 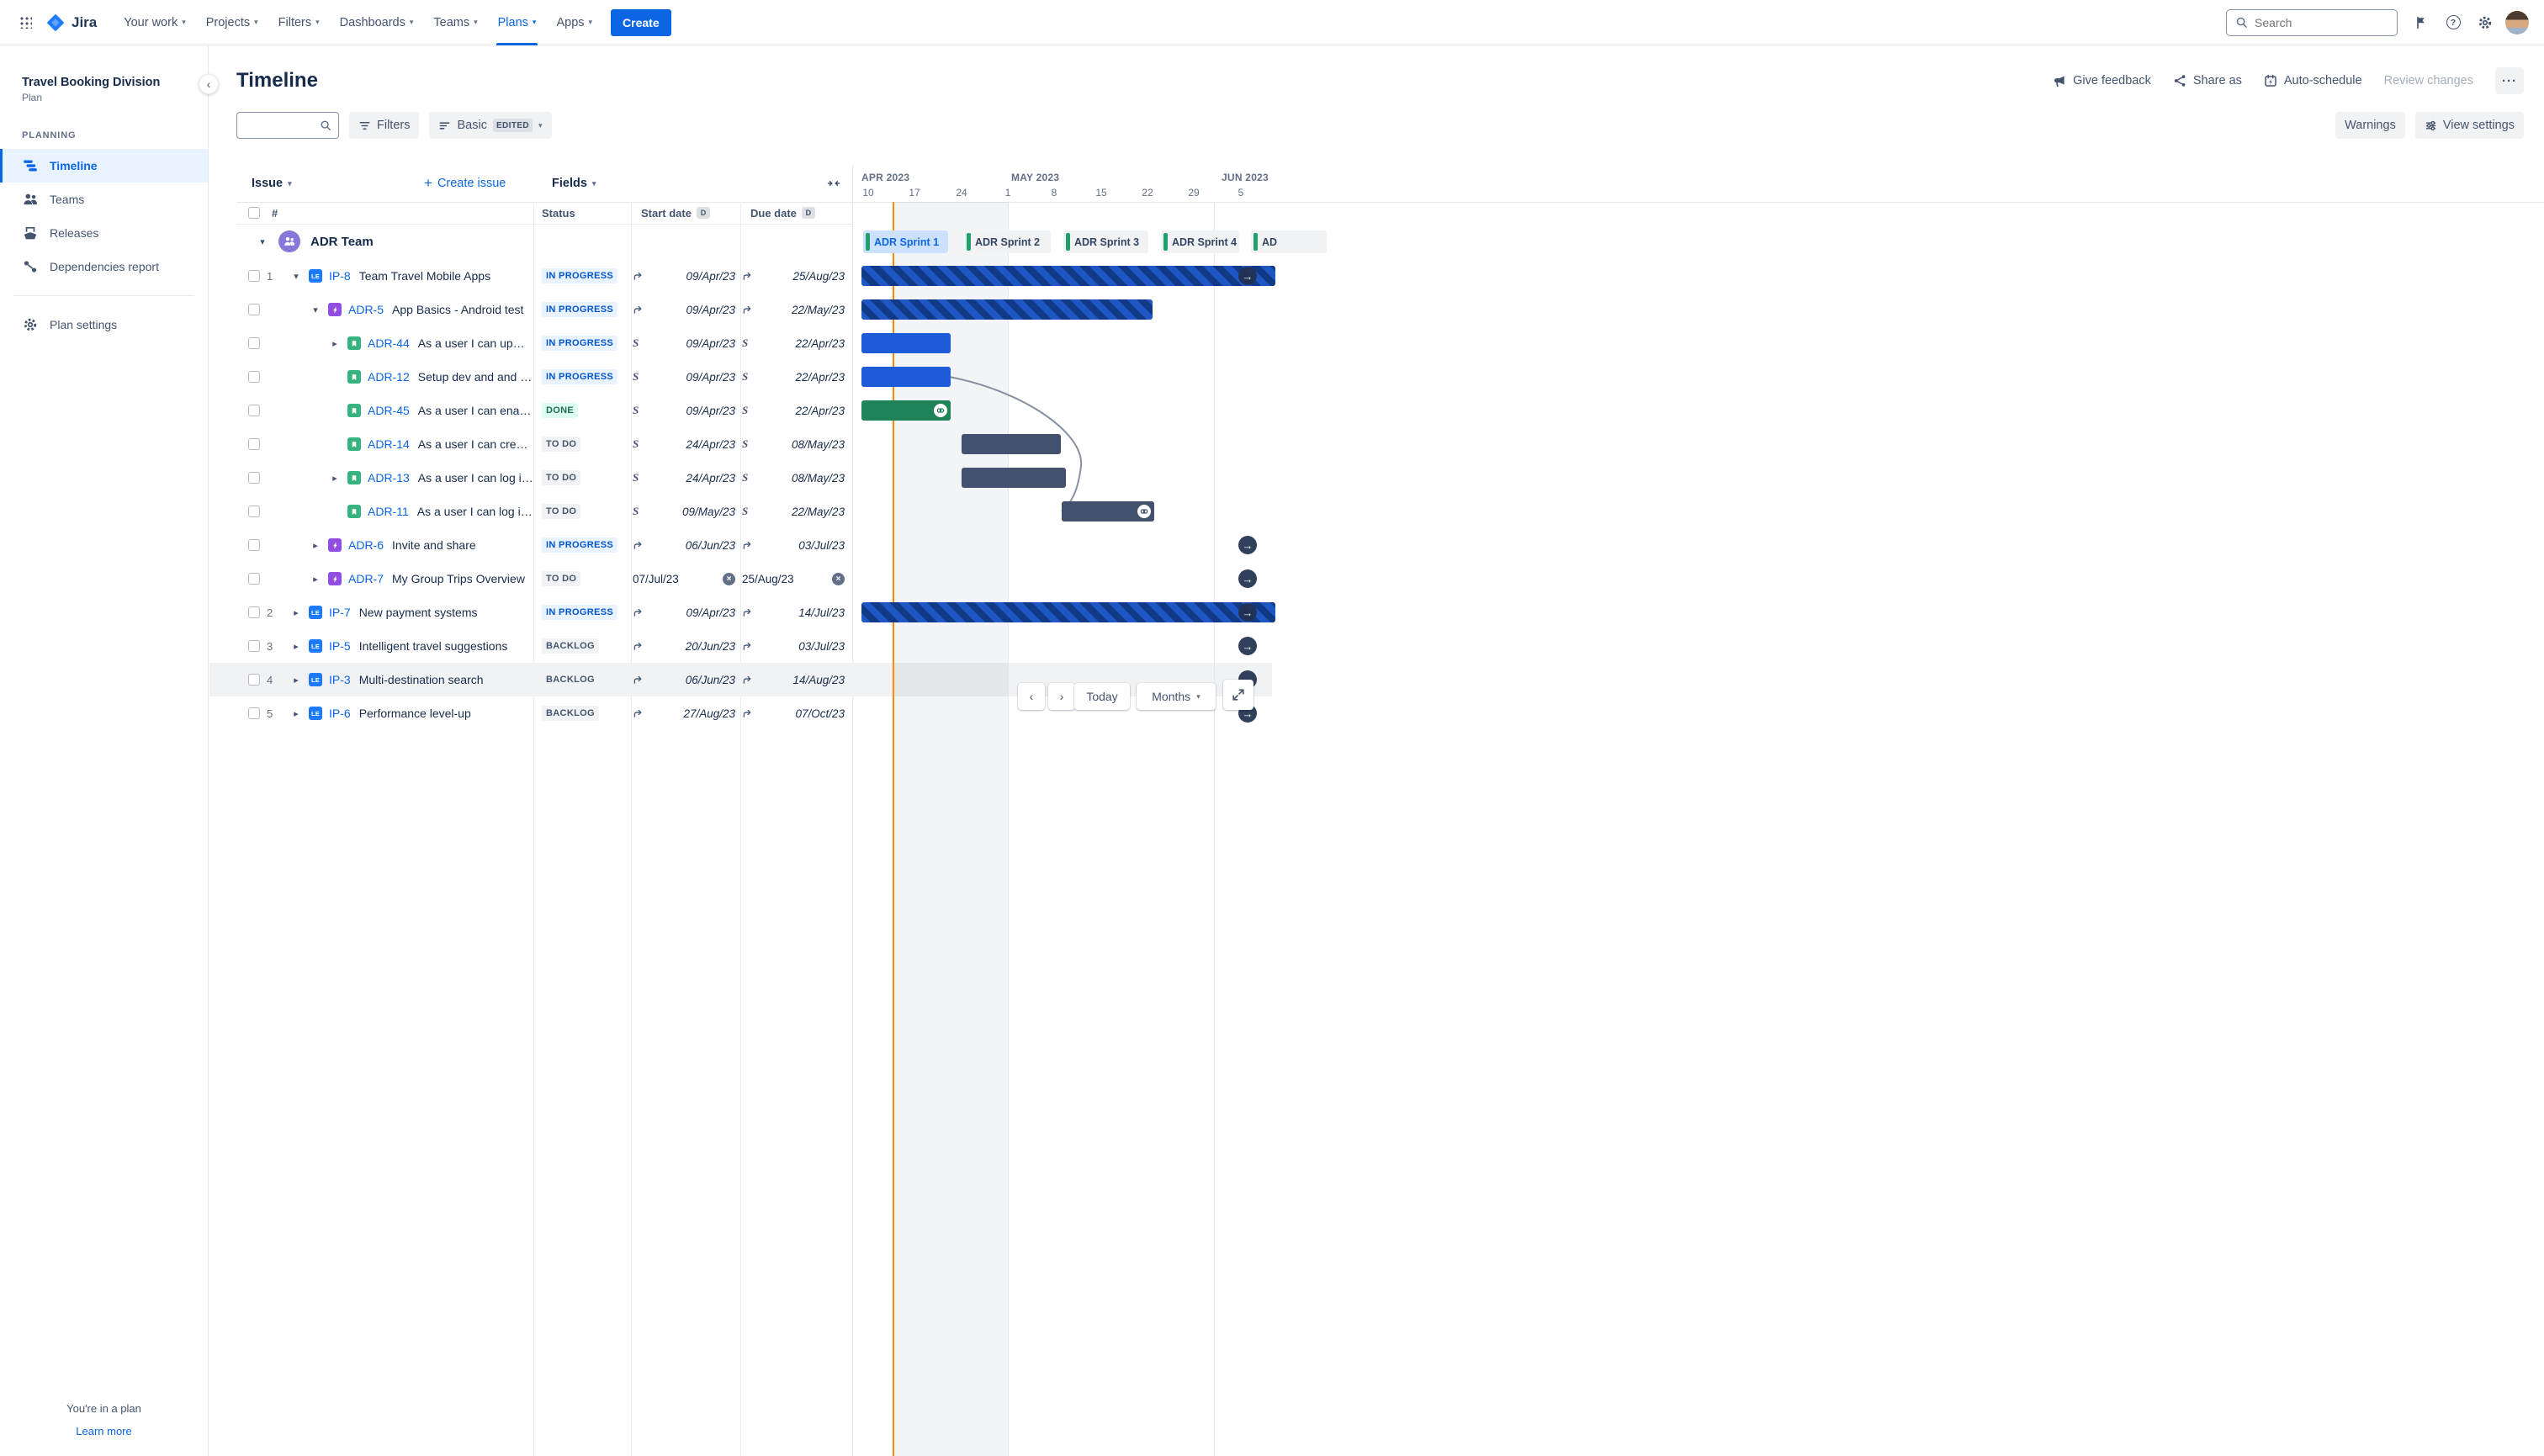 I want to click on issue-key: ADR-14, so click(x=389, y=444).